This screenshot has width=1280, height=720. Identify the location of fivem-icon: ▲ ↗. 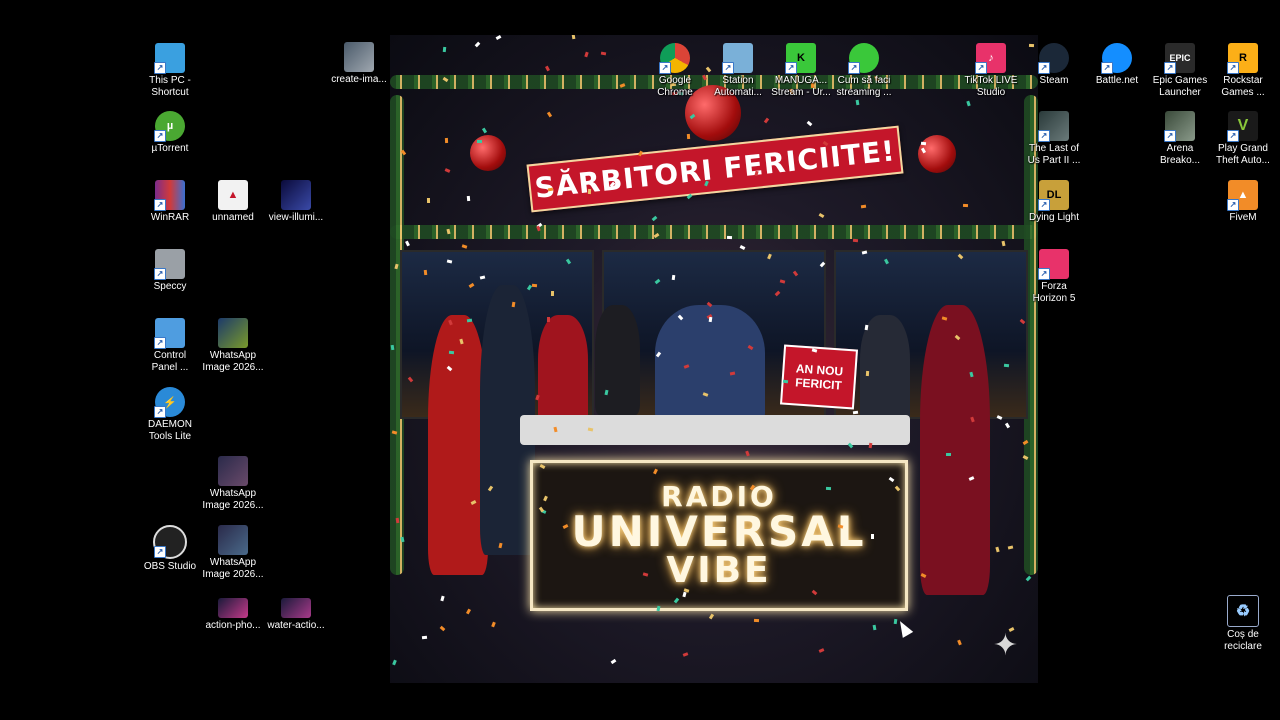
(1242, 195).